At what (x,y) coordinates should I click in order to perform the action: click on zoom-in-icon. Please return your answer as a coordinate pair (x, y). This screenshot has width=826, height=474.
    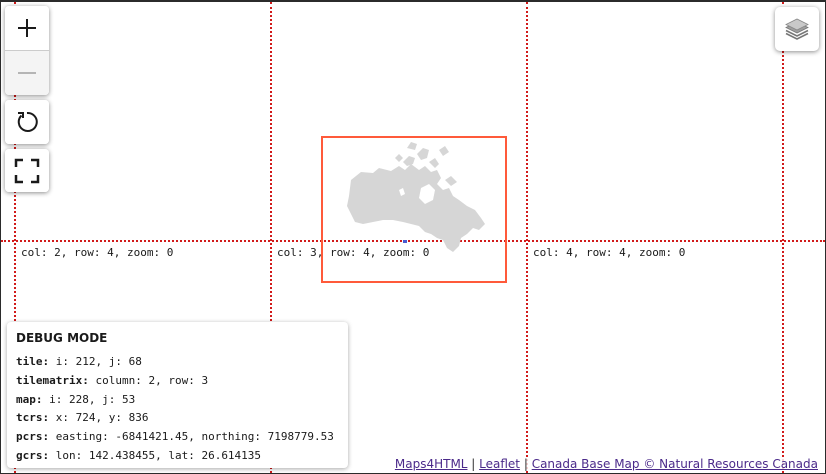
    Looking at the image, I should click on (27, 28).